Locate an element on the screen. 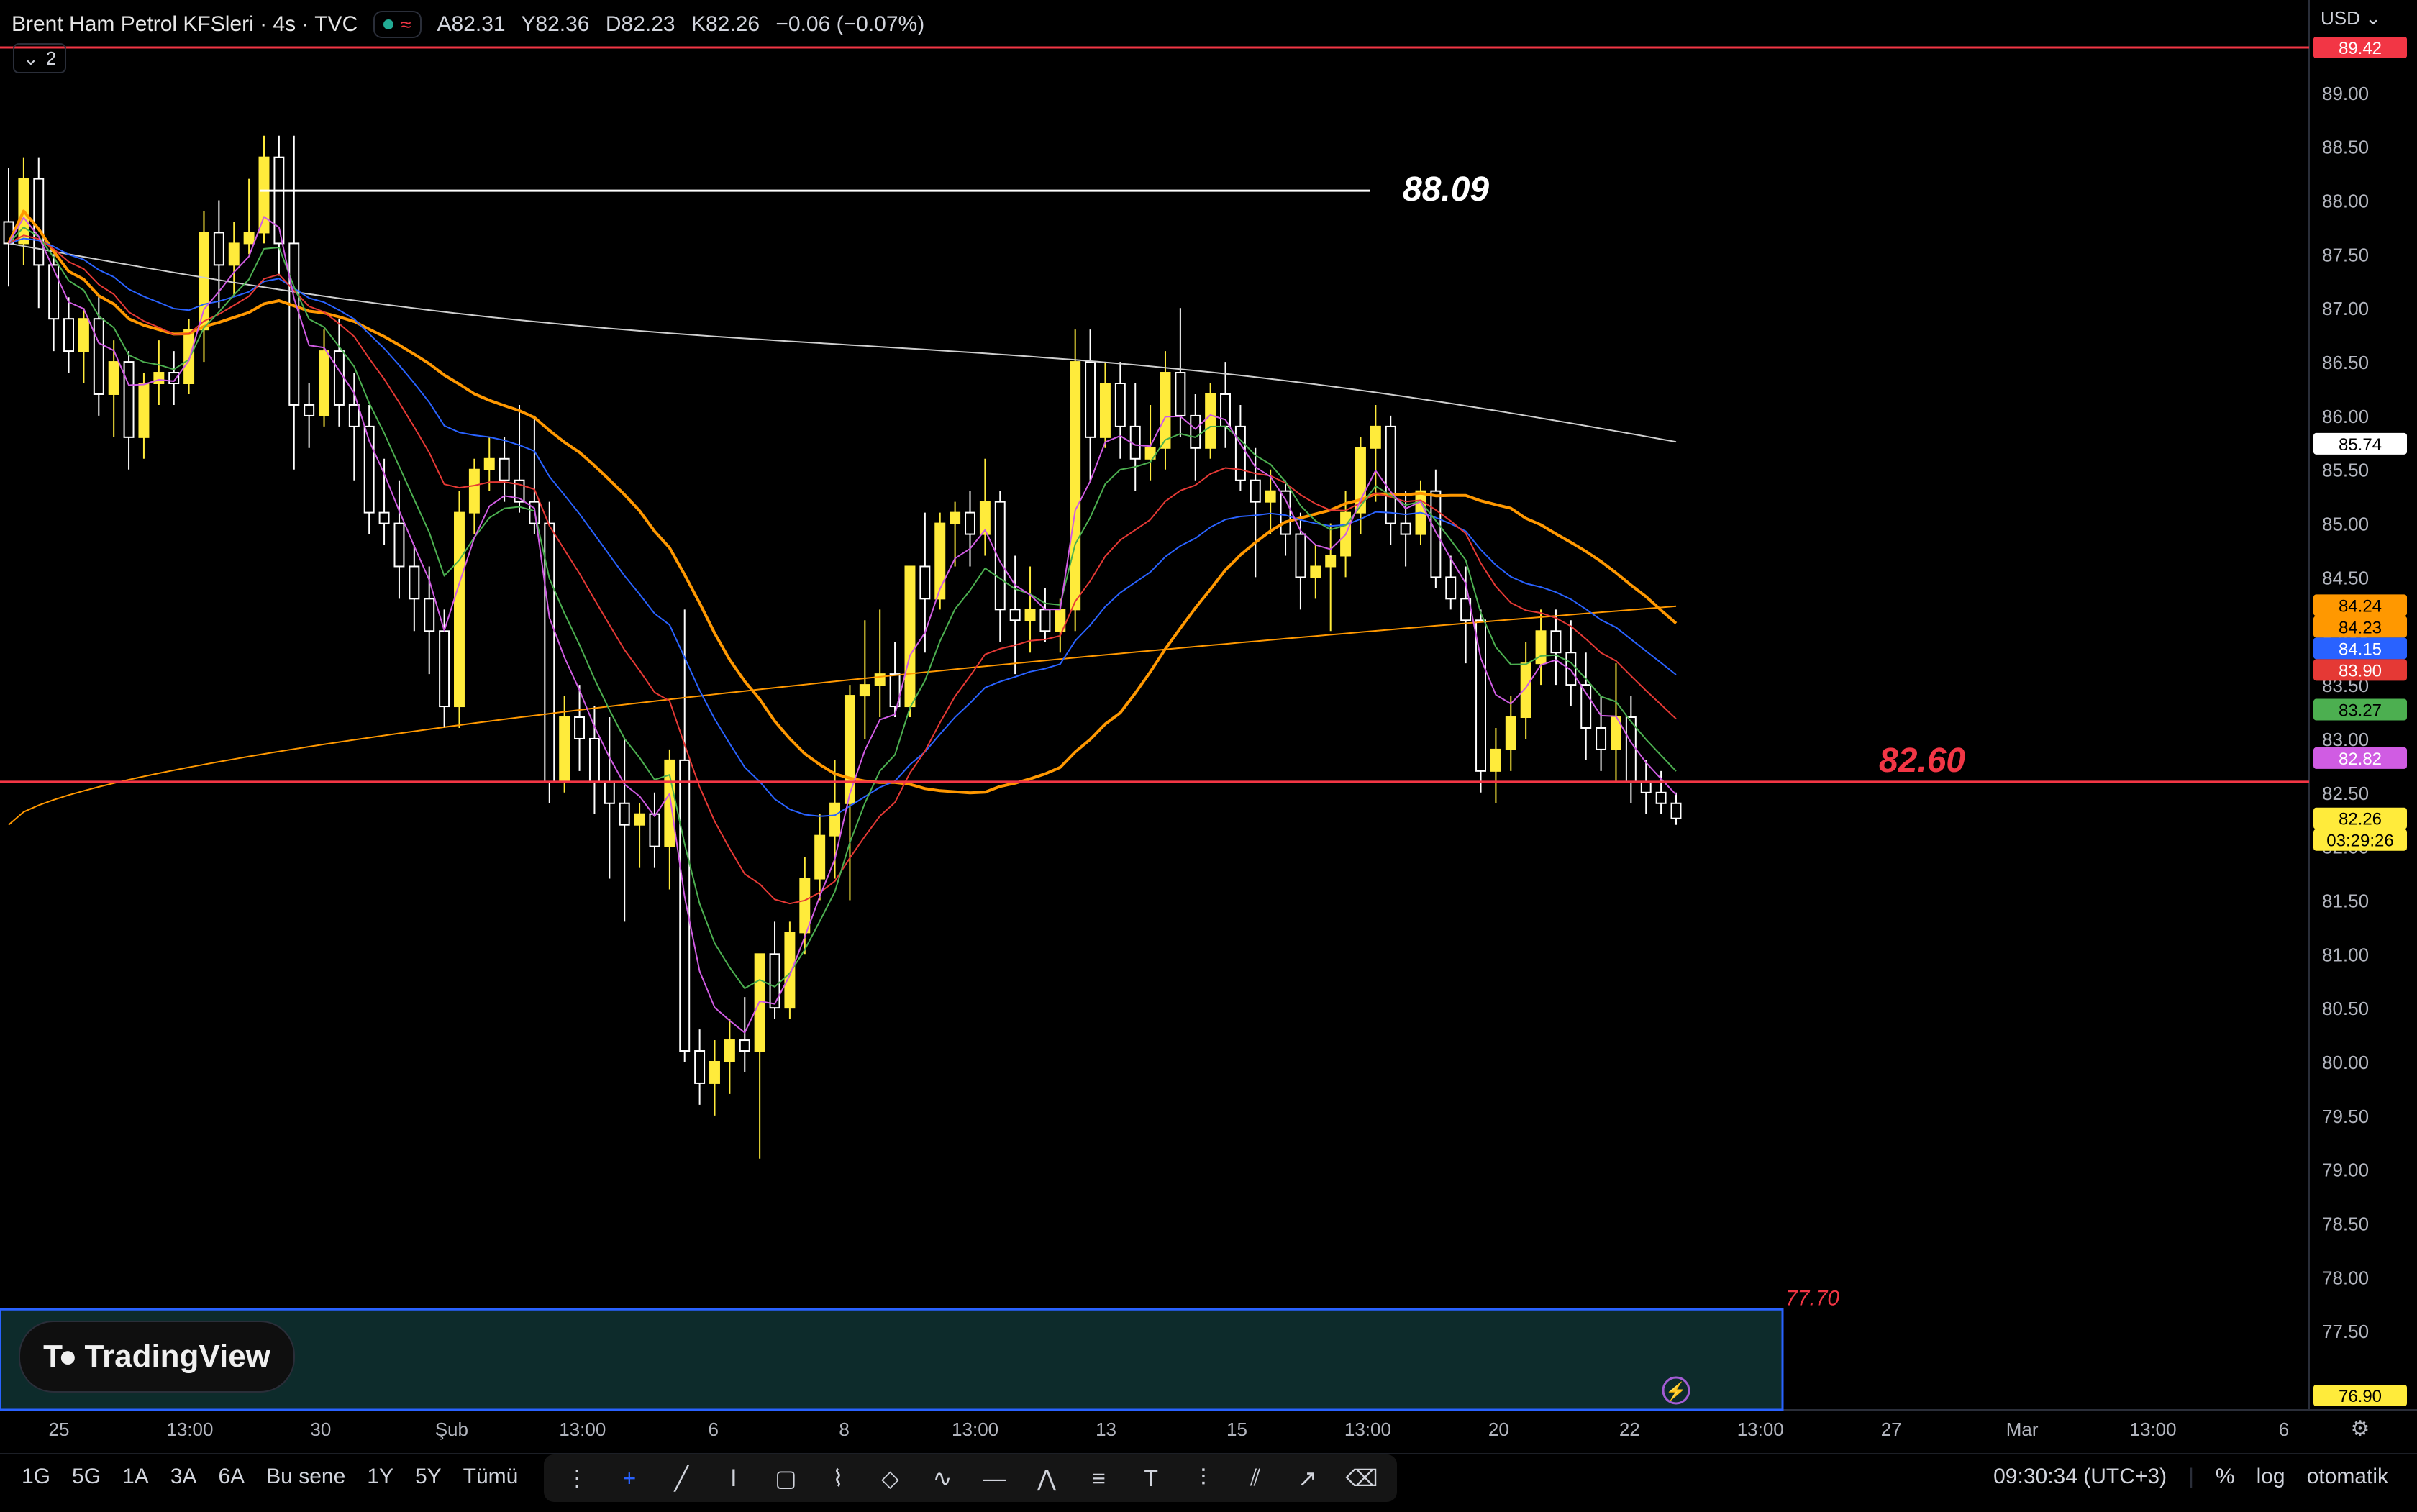 Image resolution: width=2417 pixels, height=1512 pixels. range-button: Tümü is located at coordinates (491, 1477).